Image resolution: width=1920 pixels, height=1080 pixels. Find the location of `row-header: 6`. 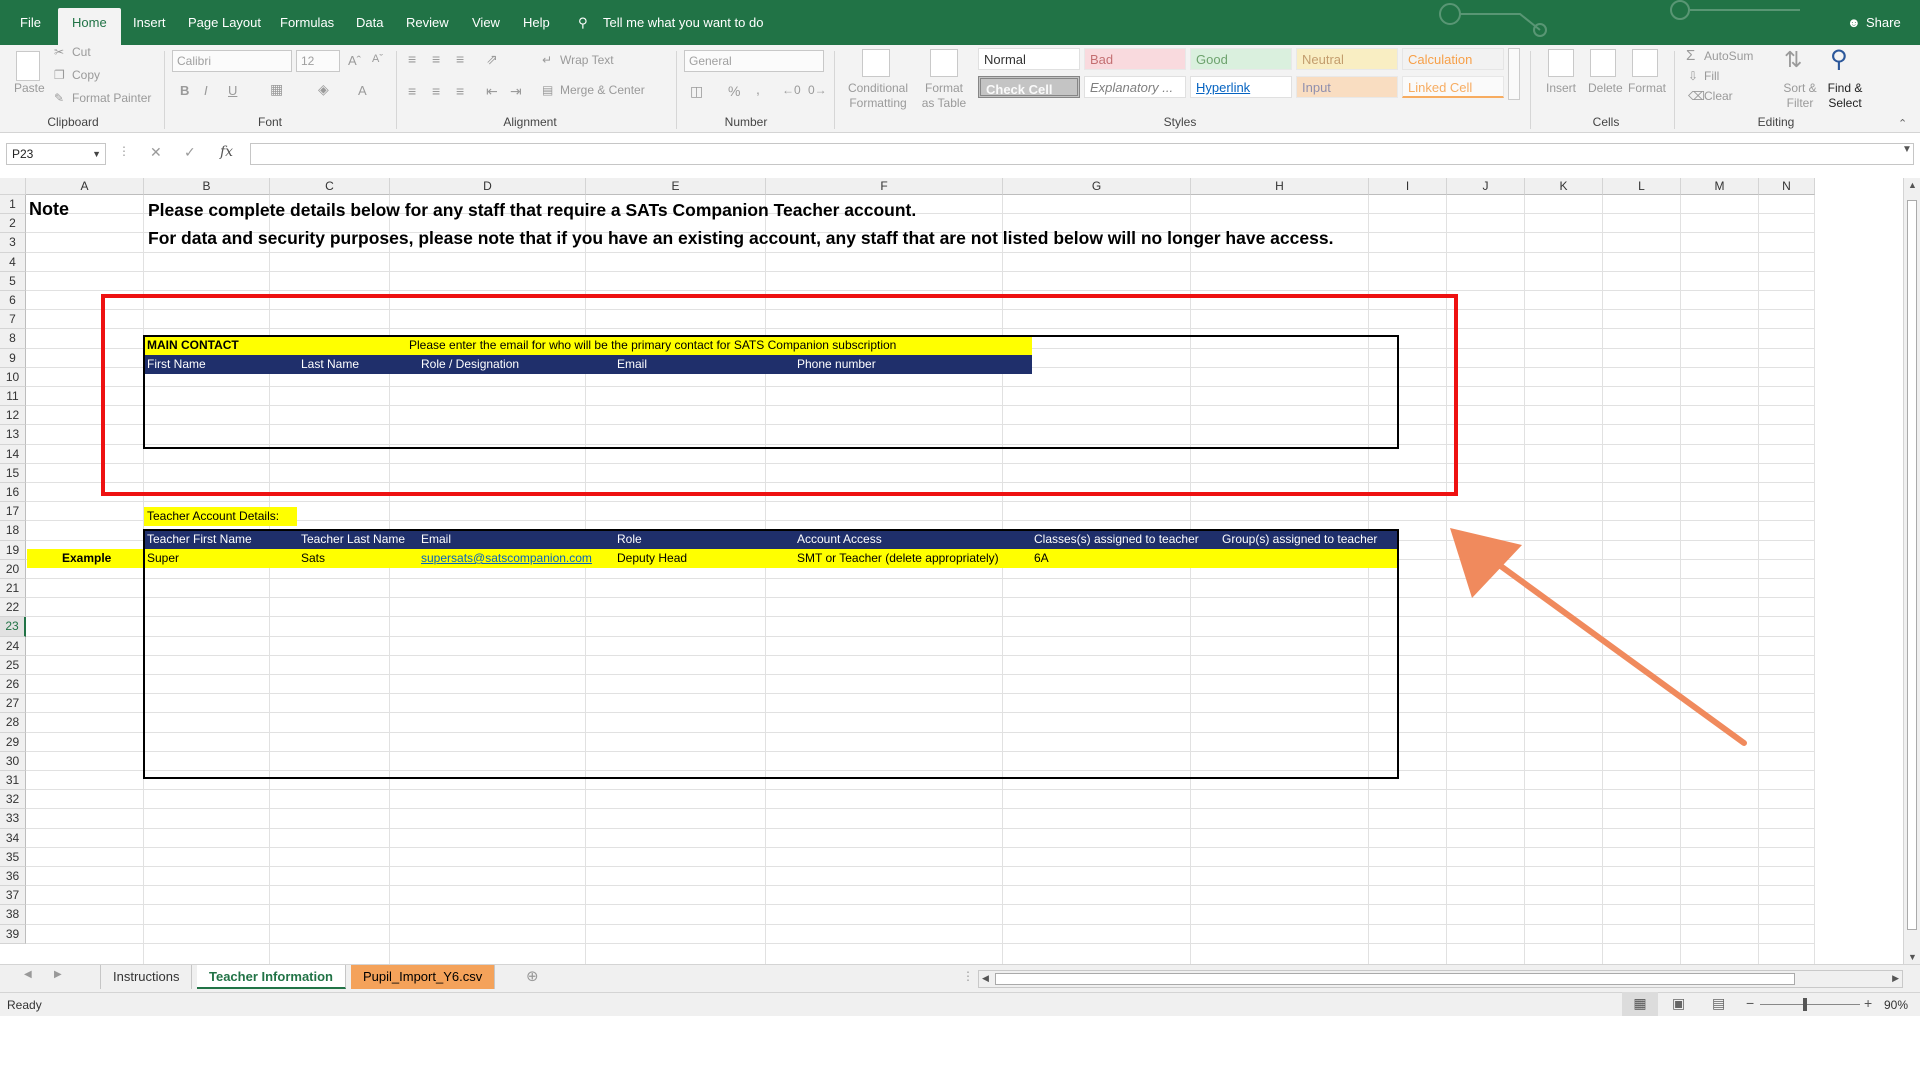

row-header: 6 is located at coordinates (13, 301).